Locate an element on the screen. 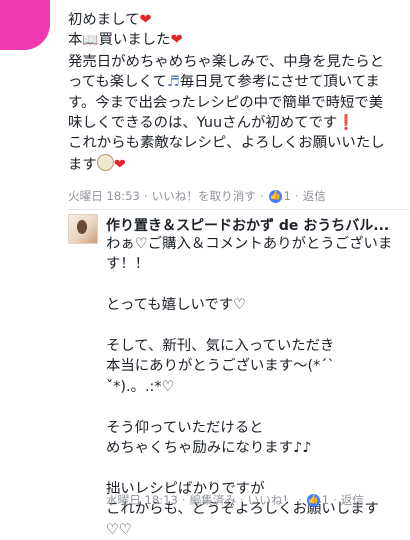 The image size is (410, 540). reply-author-avatar is located at coordinates (83, 229).